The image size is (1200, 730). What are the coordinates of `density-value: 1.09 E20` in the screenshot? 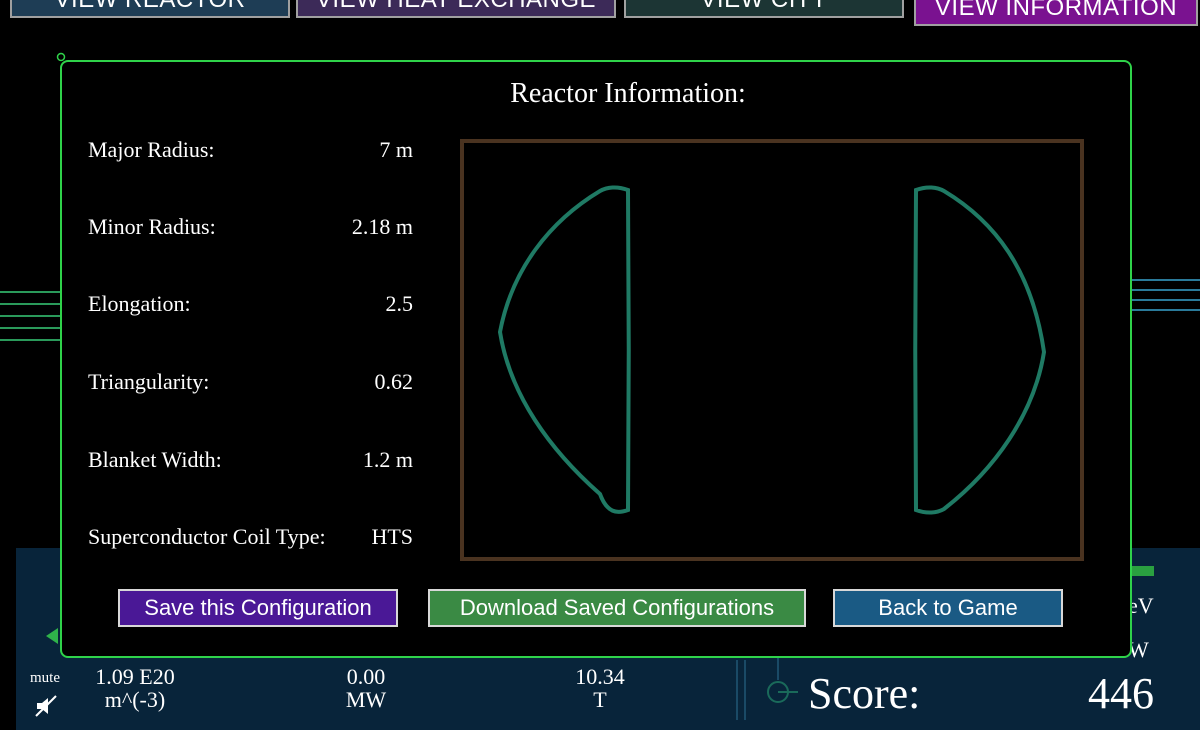 It's located at (135, 676).